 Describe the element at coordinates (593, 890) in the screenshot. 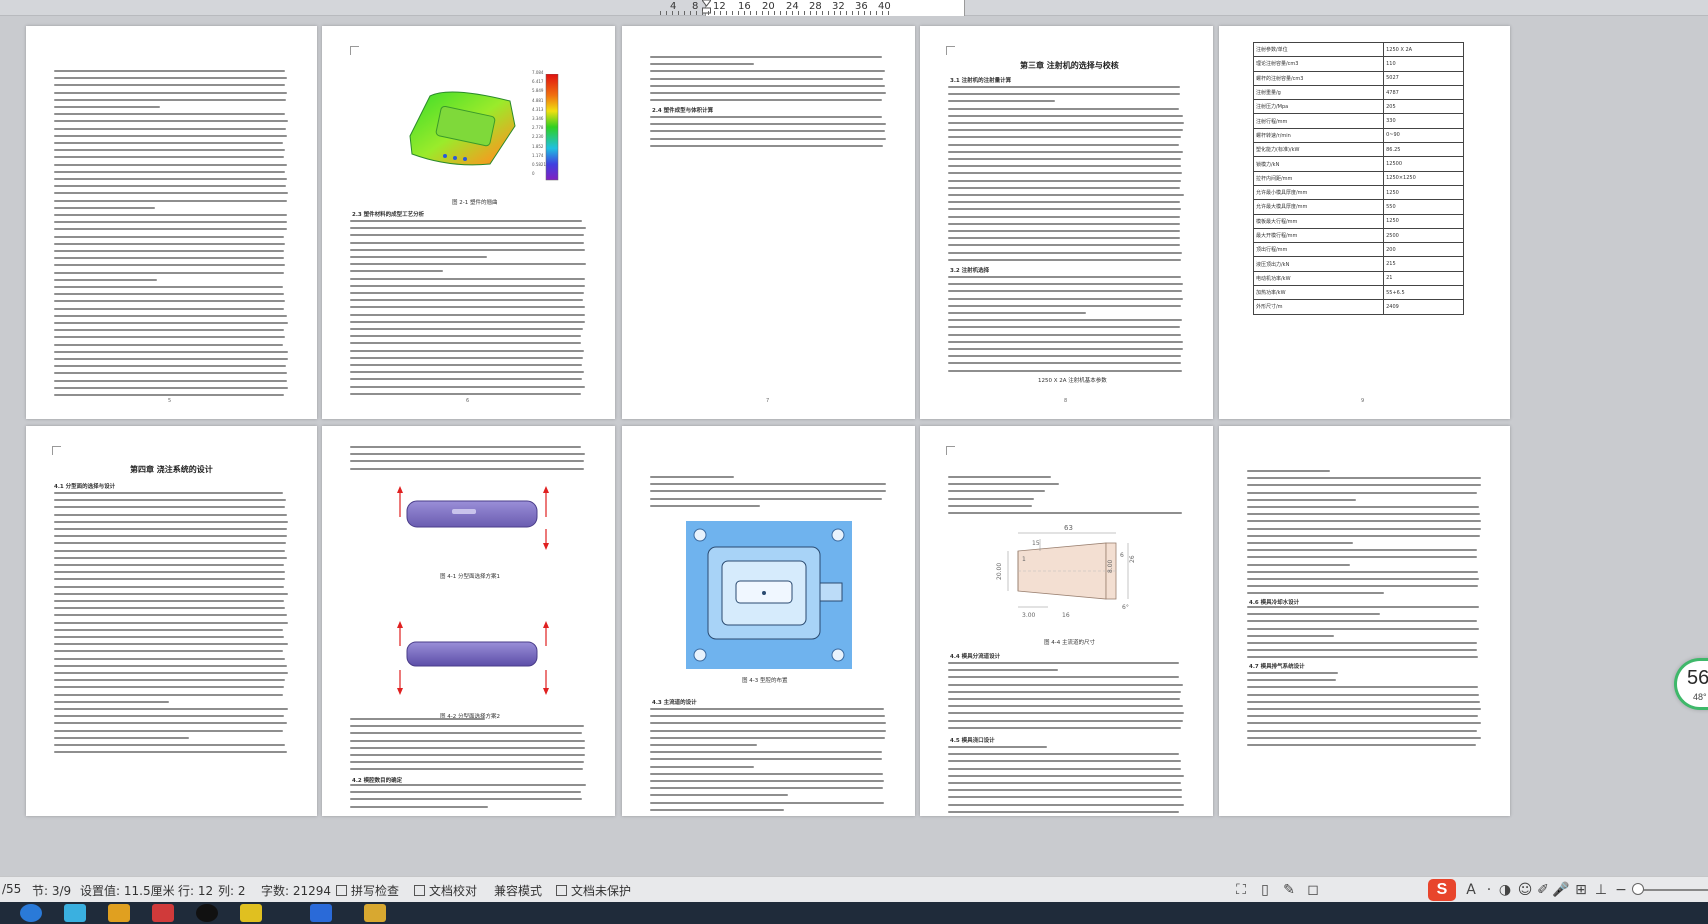

I see `doc-protect-button: 文档未保护` at that location.